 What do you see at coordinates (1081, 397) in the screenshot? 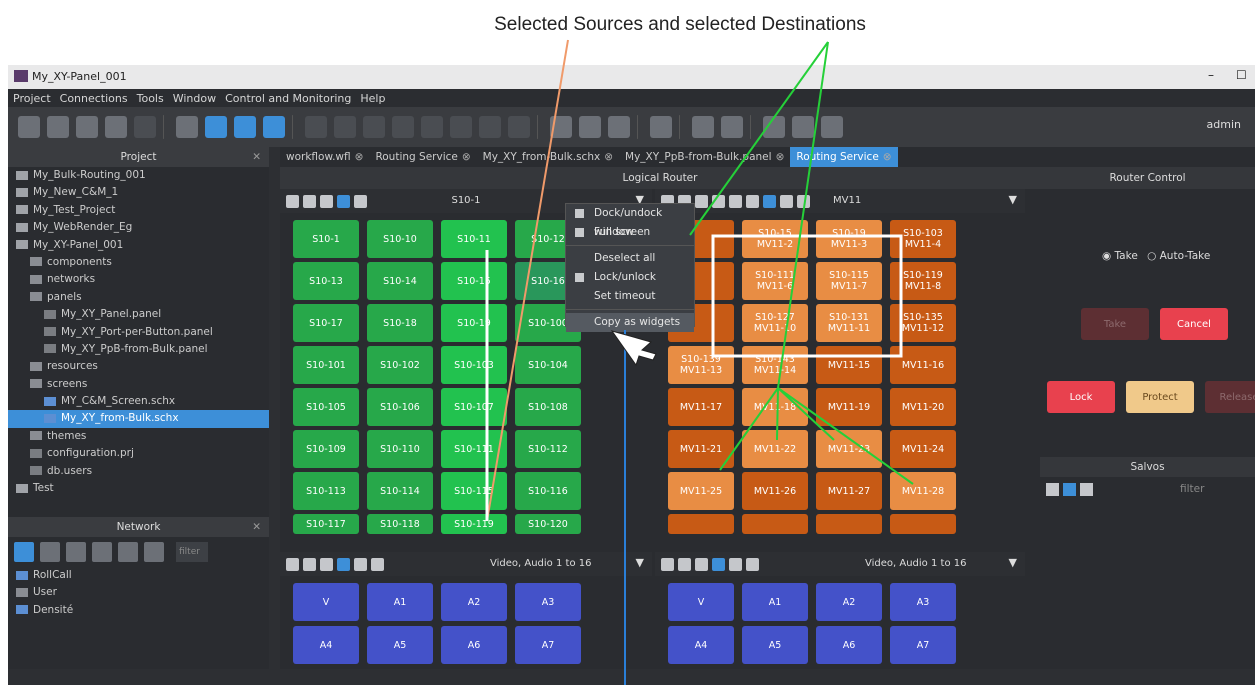
I see `lock-button: Lock` at bounding box center [1081, 397].